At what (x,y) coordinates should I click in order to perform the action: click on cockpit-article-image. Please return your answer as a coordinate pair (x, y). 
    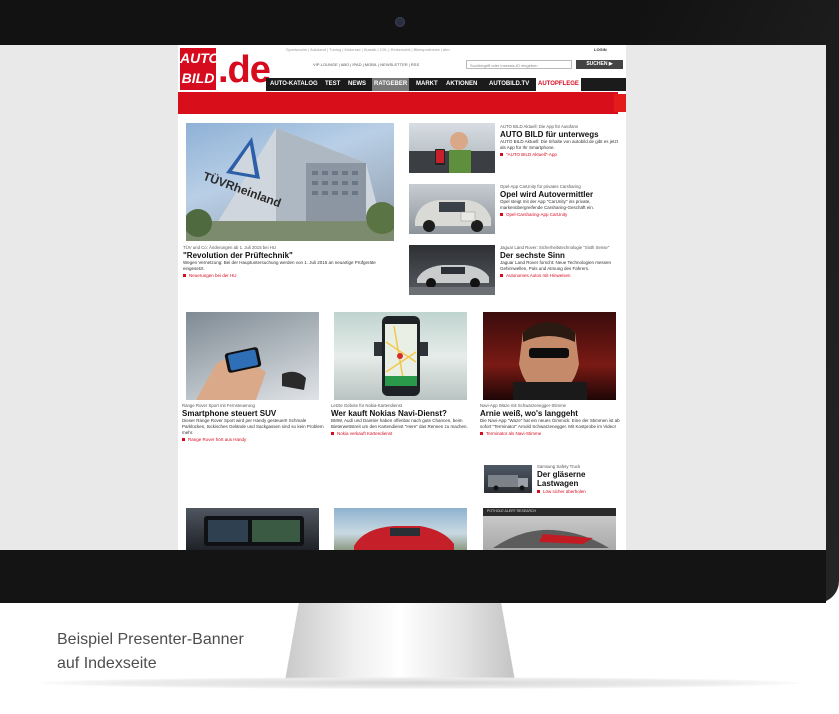
    Looking at the image, I should click on (252, 529).